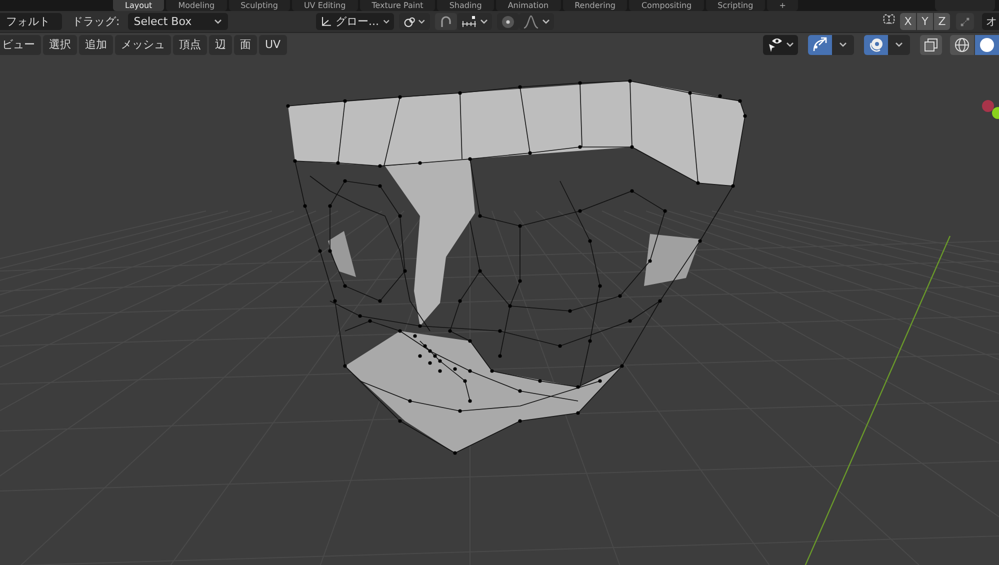 The height and width of the screenshot is (565, 999). I want to click on mirror-axis-toggle: Z, so click(942, 21).